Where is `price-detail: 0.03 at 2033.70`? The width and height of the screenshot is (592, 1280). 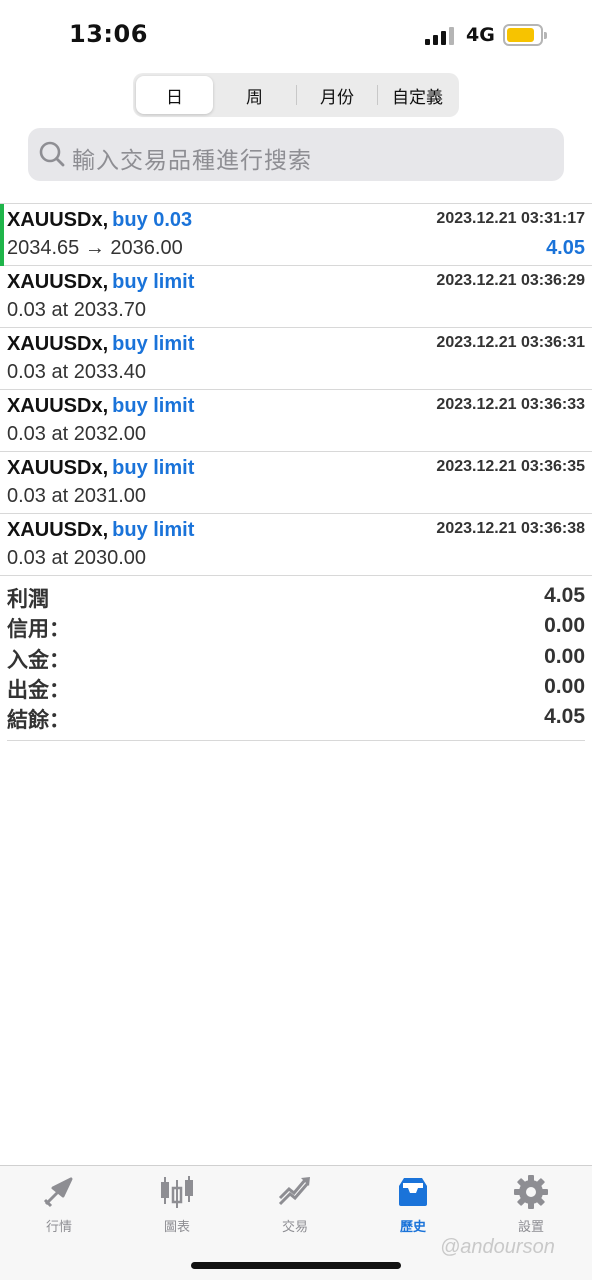
price-detail: 0.03 at 2033.70 is located at coordinates (77, 310).